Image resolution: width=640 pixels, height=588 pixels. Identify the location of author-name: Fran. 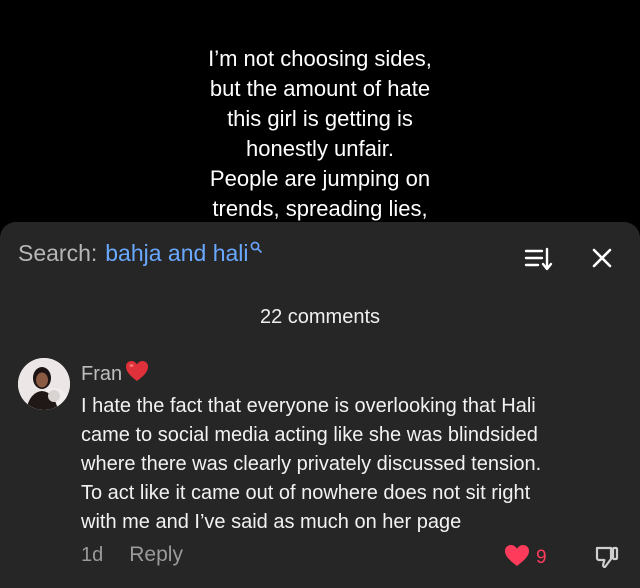
(101, 374).